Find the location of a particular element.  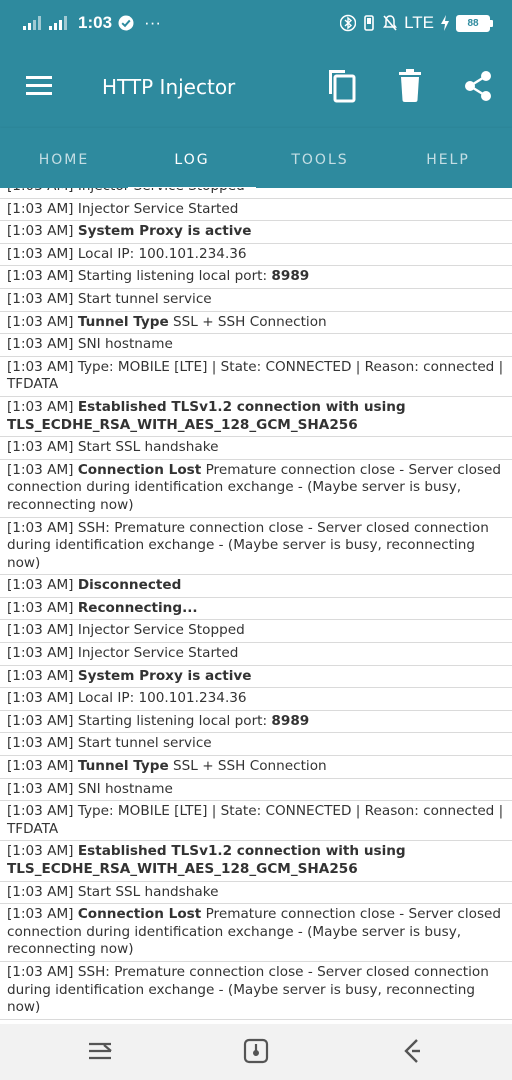

menu-button is located at coordinates (40, 85).